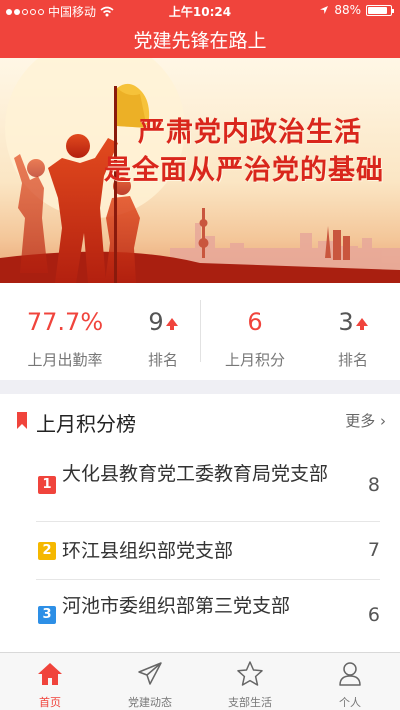 Image resolution: width=400 pixels, height=710 pixels. I want to click on tab-branch-life: 支部生活, so click(250, 684).